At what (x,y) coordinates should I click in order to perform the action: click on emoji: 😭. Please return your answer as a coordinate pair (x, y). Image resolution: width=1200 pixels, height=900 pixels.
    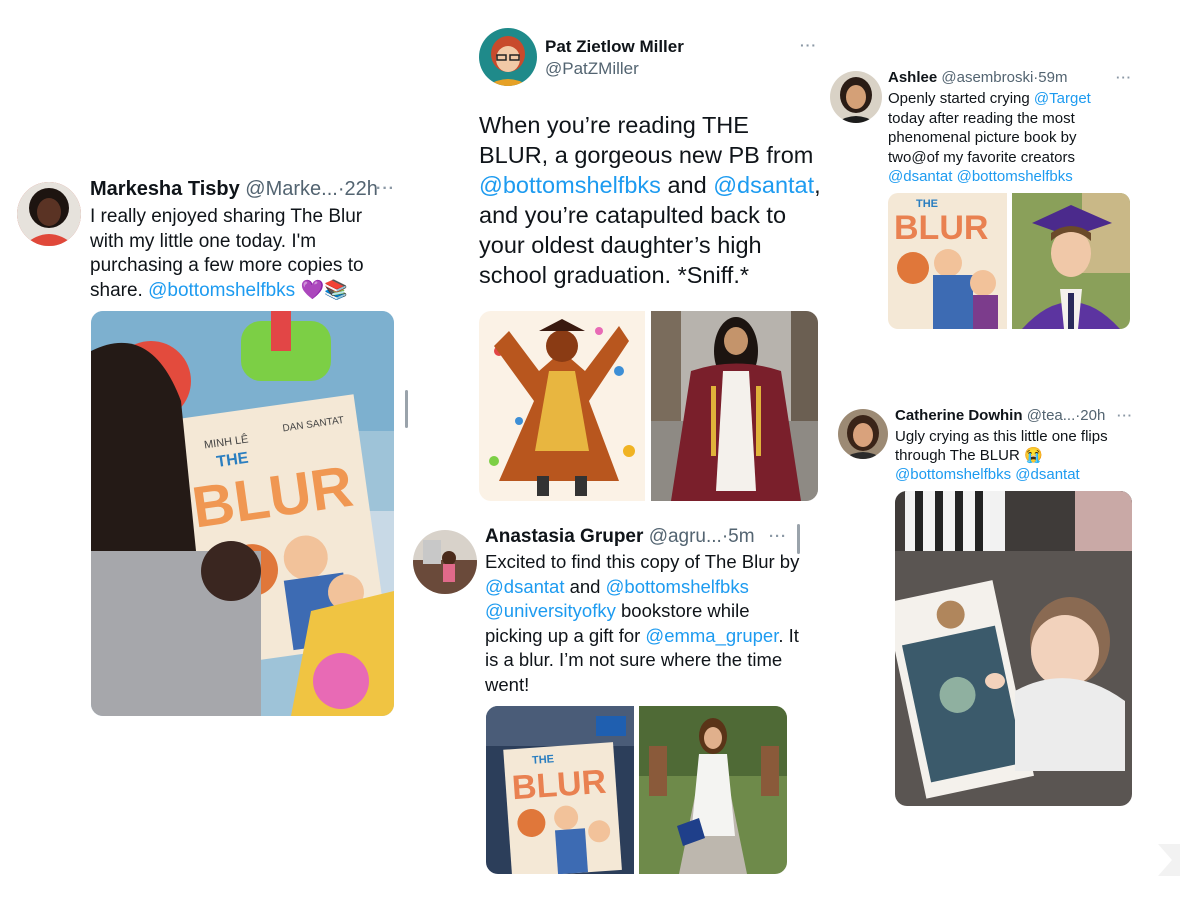
    Looking at the image, I should click on (1033, 455).